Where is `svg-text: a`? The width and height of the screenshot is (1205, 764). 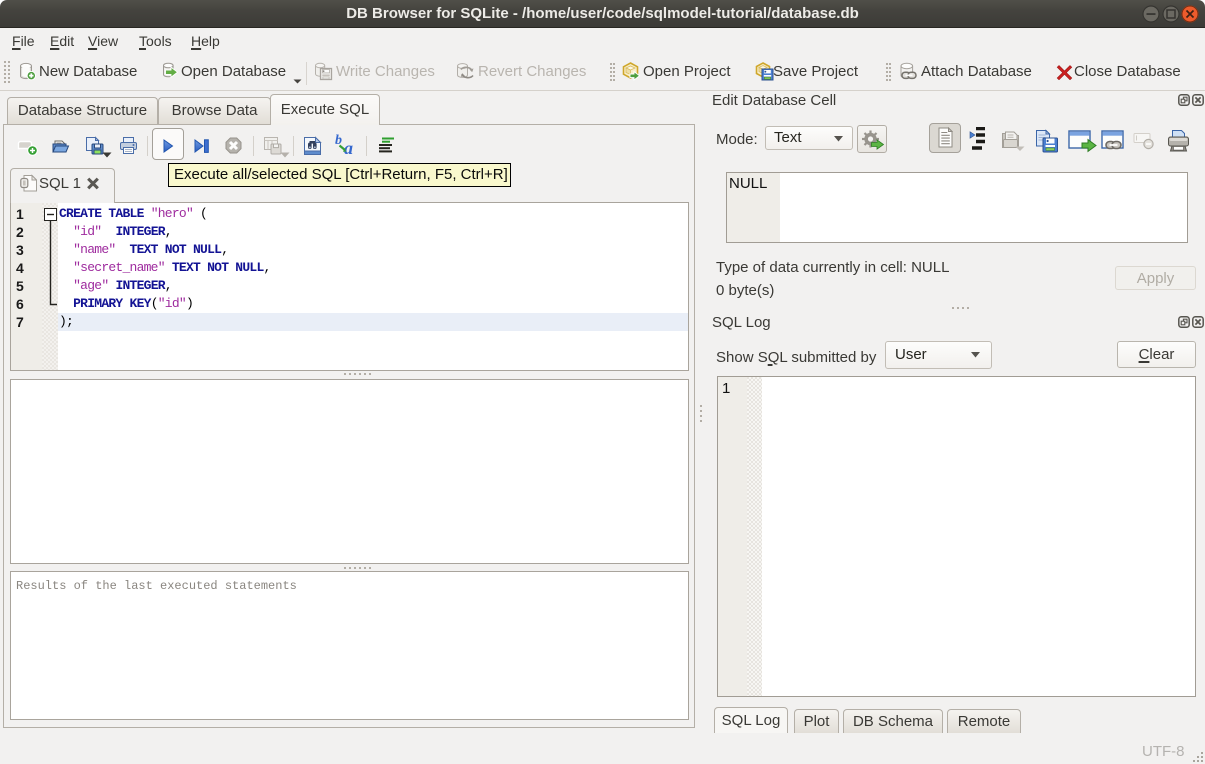 svg-text: a is located at coordinates (348, 147).